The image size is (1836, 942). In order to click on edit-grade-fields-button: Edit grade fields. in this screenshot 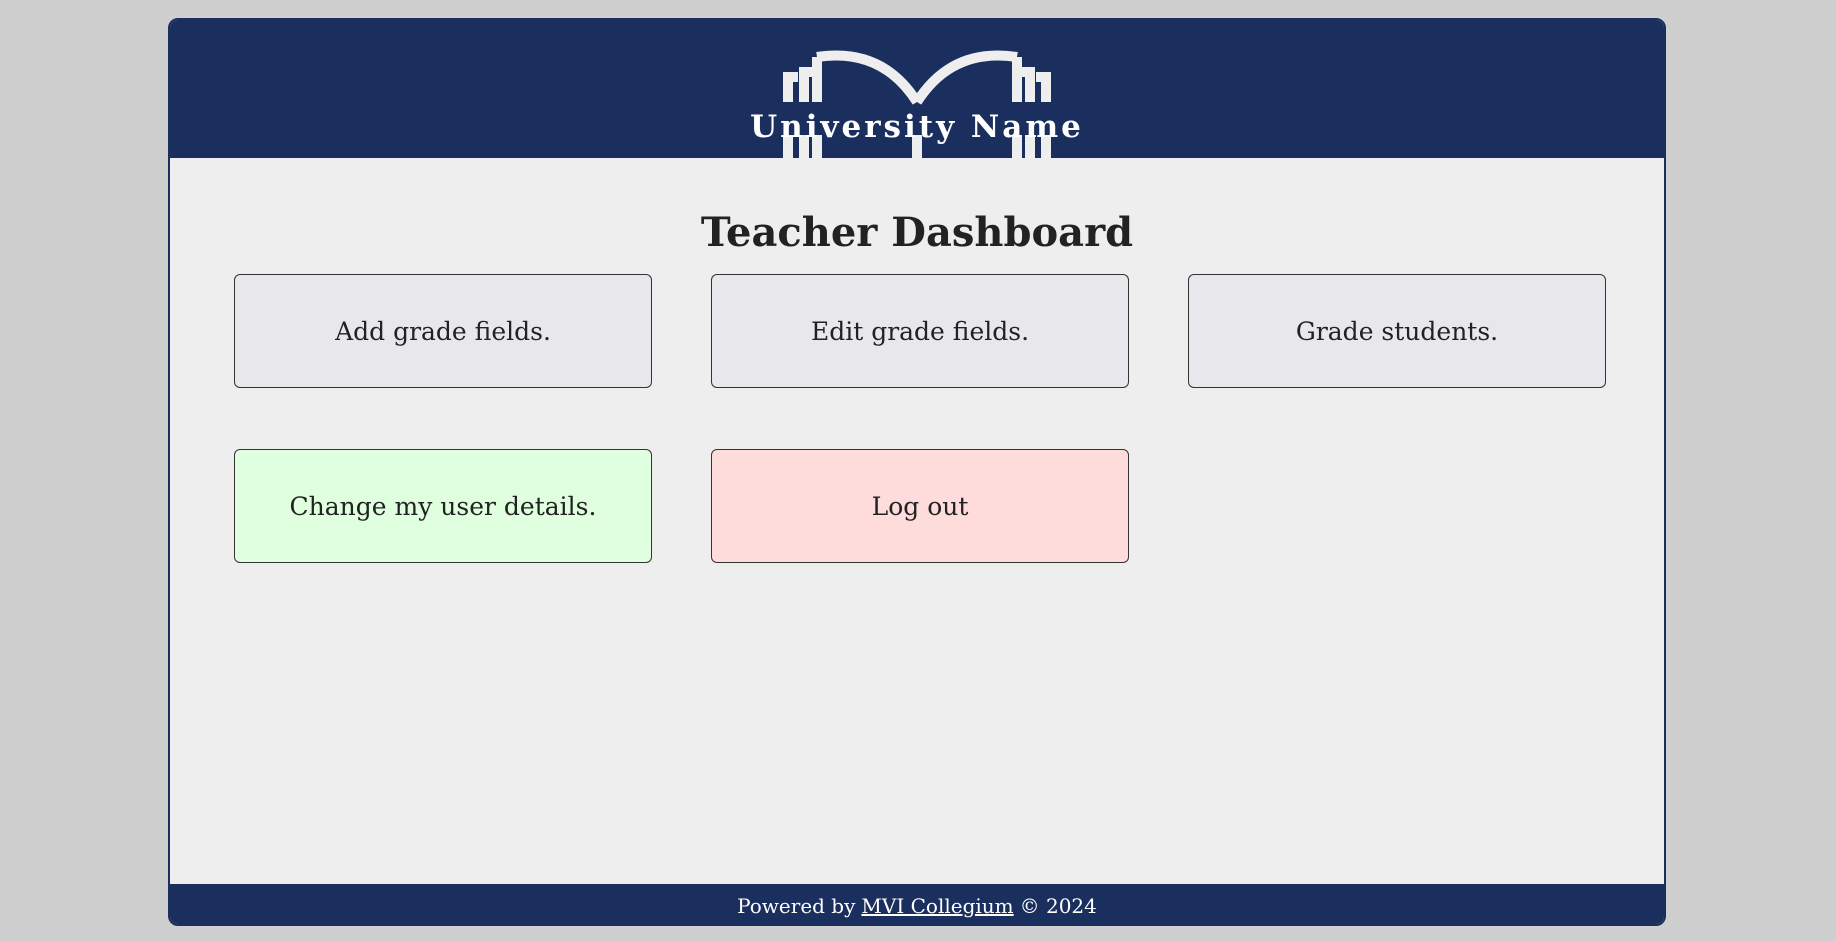, I will do `click(920, 331)`.